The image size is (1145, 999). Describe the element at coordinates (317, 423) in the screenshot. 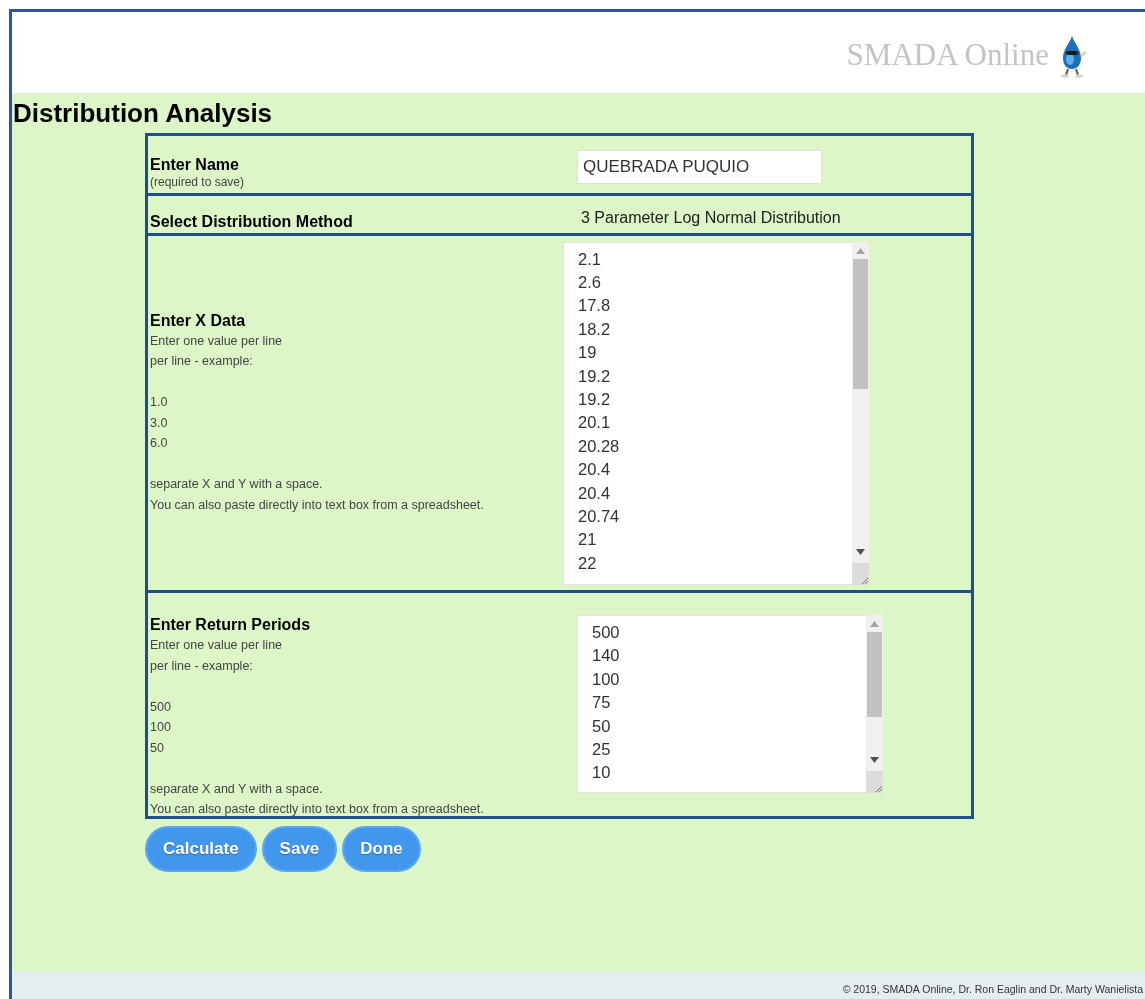

I see `help-text: Enter one value per line per line - example: 1.0 3.0 6.0 separate X and Y with a space. You can also paste directly into text box from a spreadsheet.` at that location.